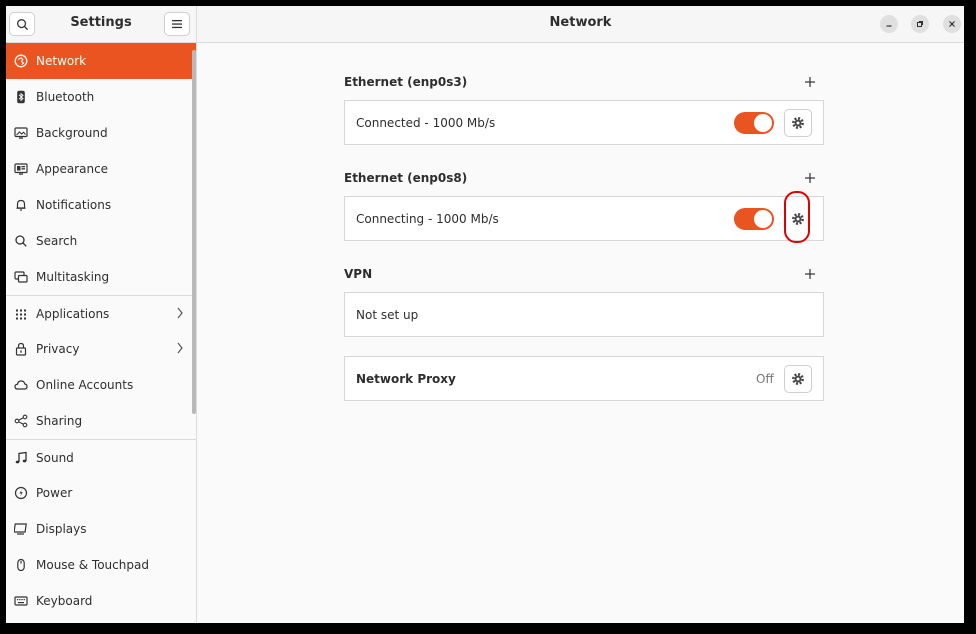 The image size is (976, 634). What do you see at coordinates (101, 241) in the screenshot?
I see `sidebar-item-search: Search` at bounding box center [101, 241].